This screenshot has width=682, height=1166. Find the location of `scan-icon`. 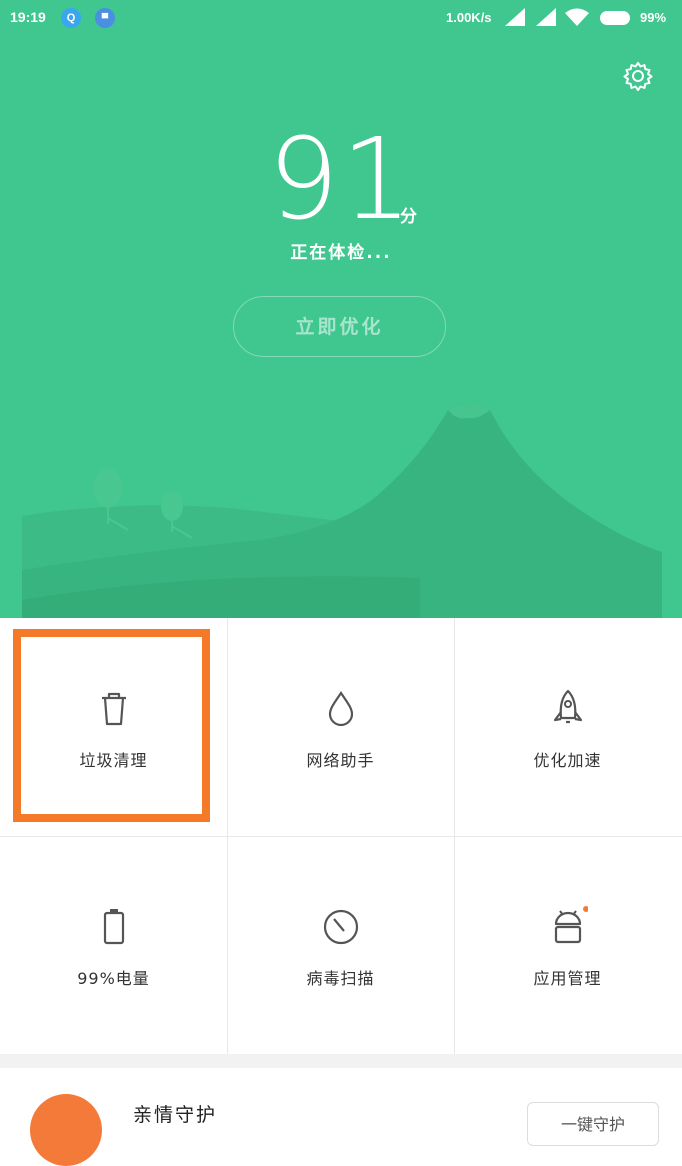

scan-icon is located at coordinates (340, 927).